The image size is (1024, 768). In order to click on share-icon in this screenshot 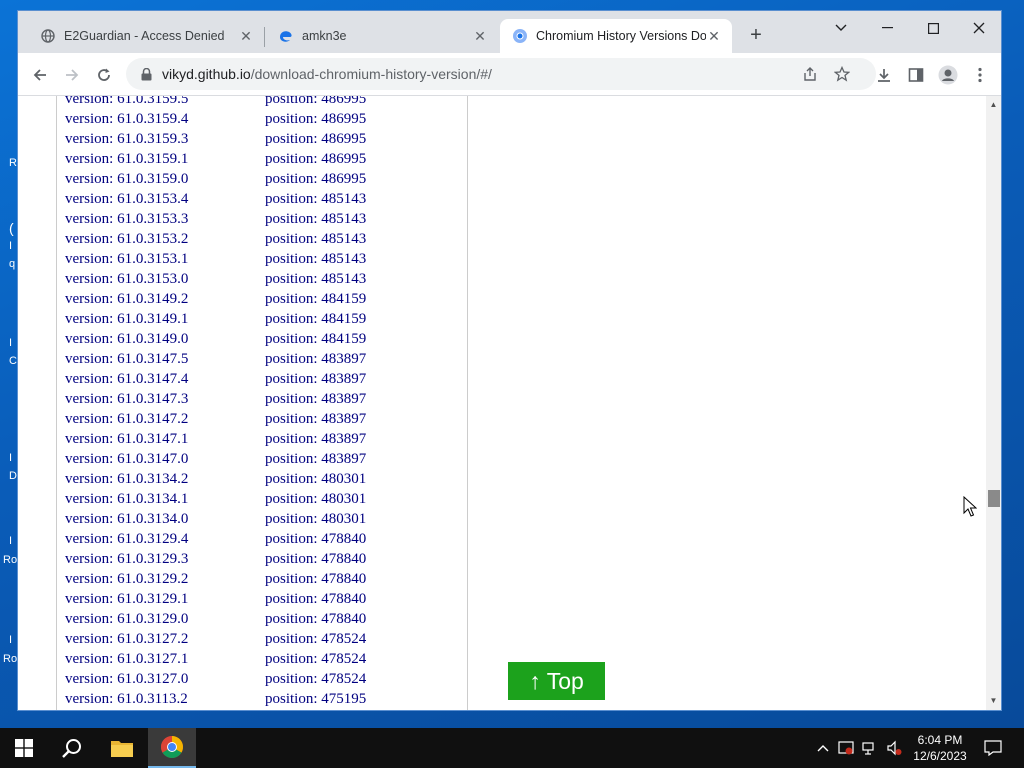, I will do `click(810, 74)`.